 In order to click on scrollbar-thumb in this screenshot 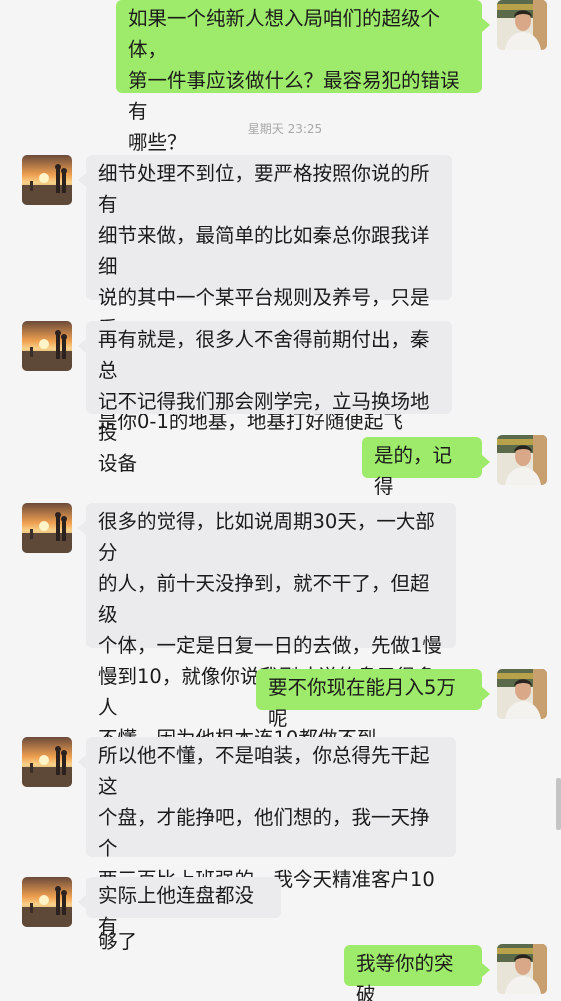, I will do `click(558, 804)`.